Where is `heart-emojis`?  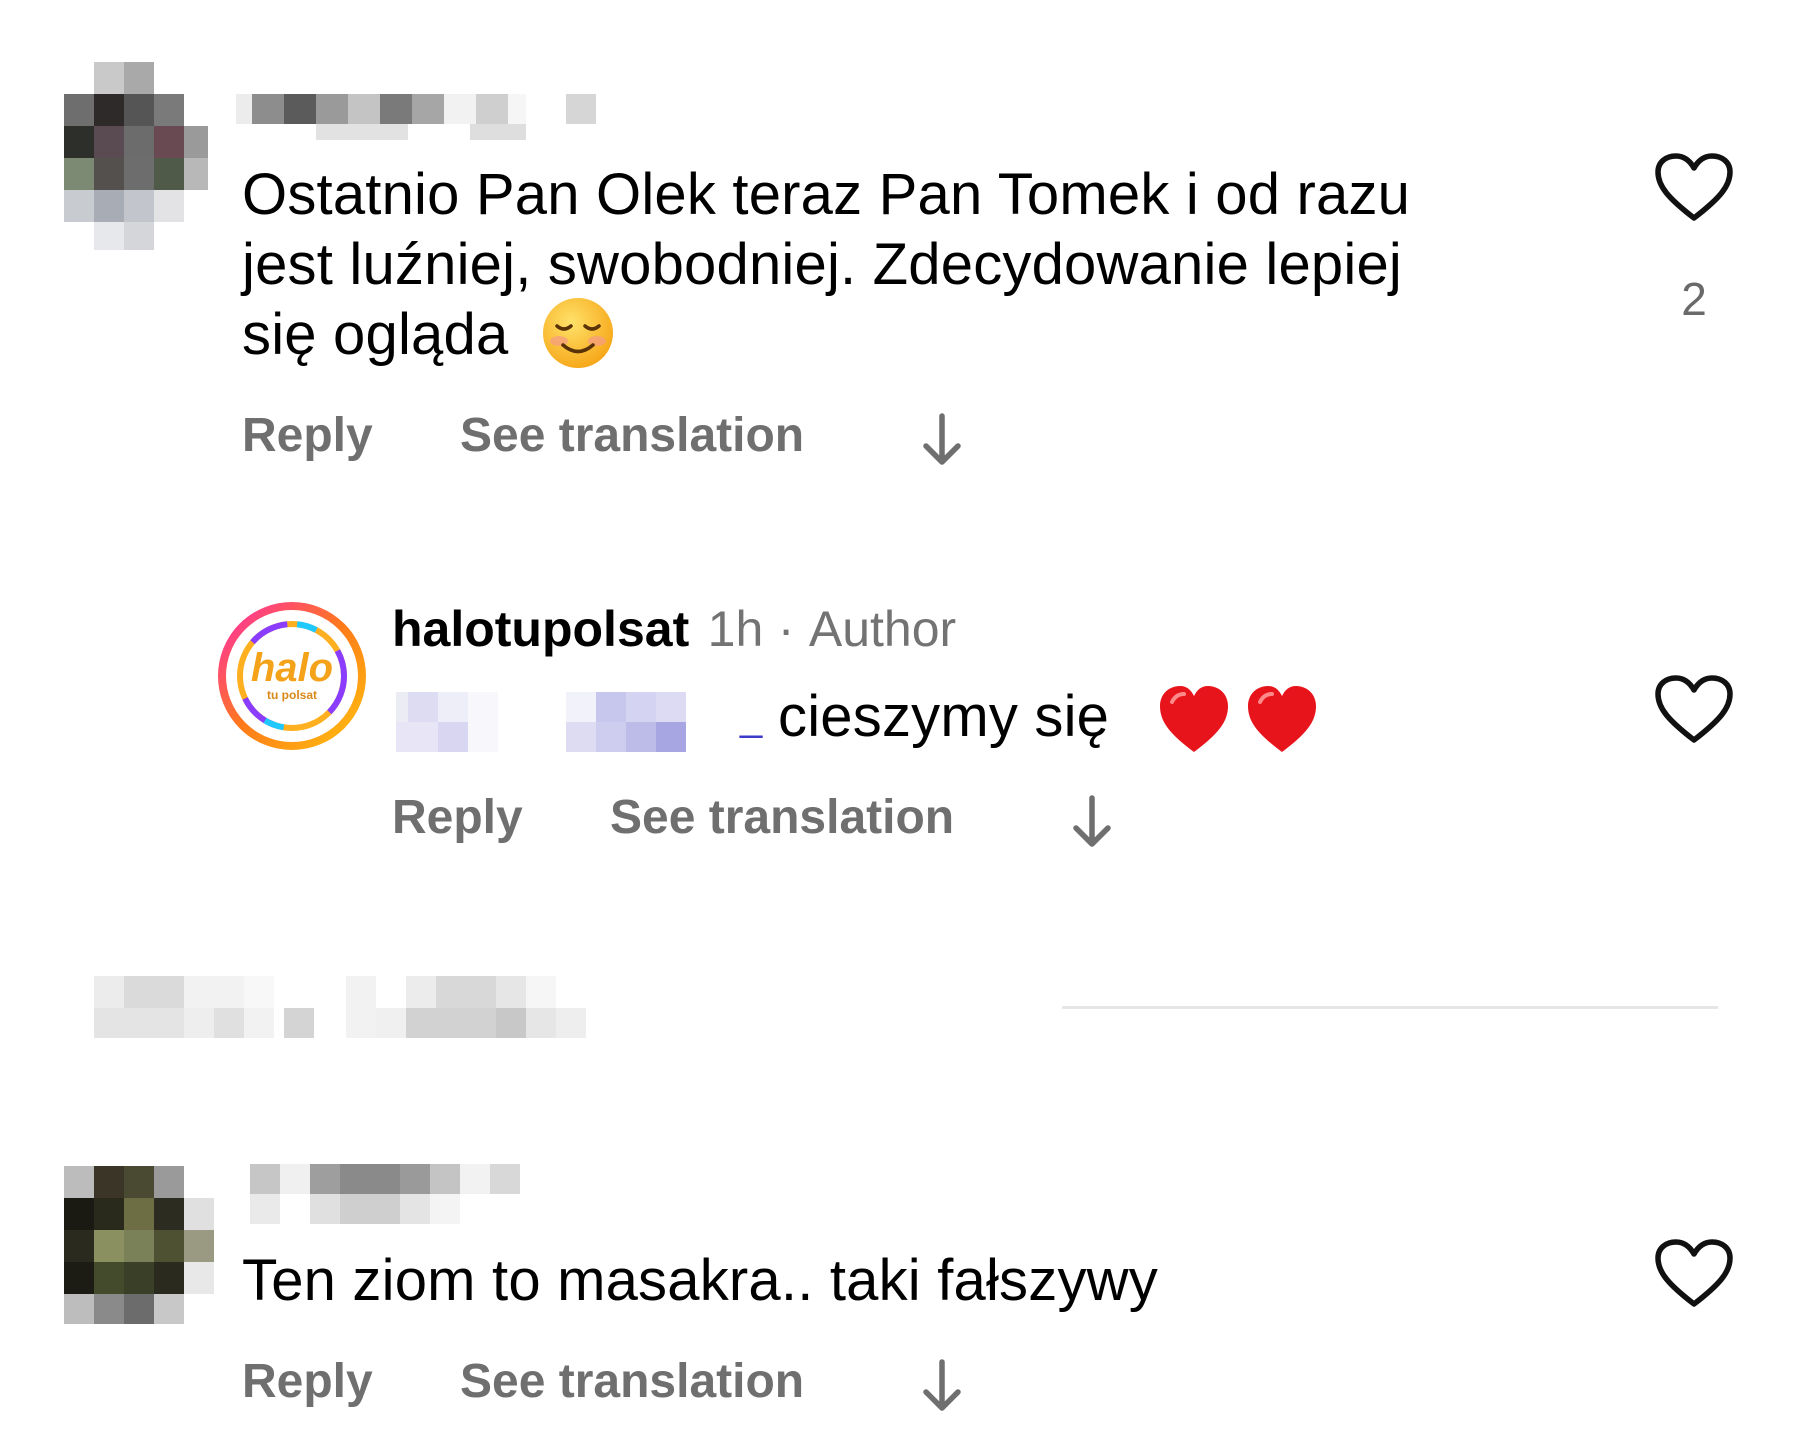
heart-emojis is located at coordinates (1243, 721).